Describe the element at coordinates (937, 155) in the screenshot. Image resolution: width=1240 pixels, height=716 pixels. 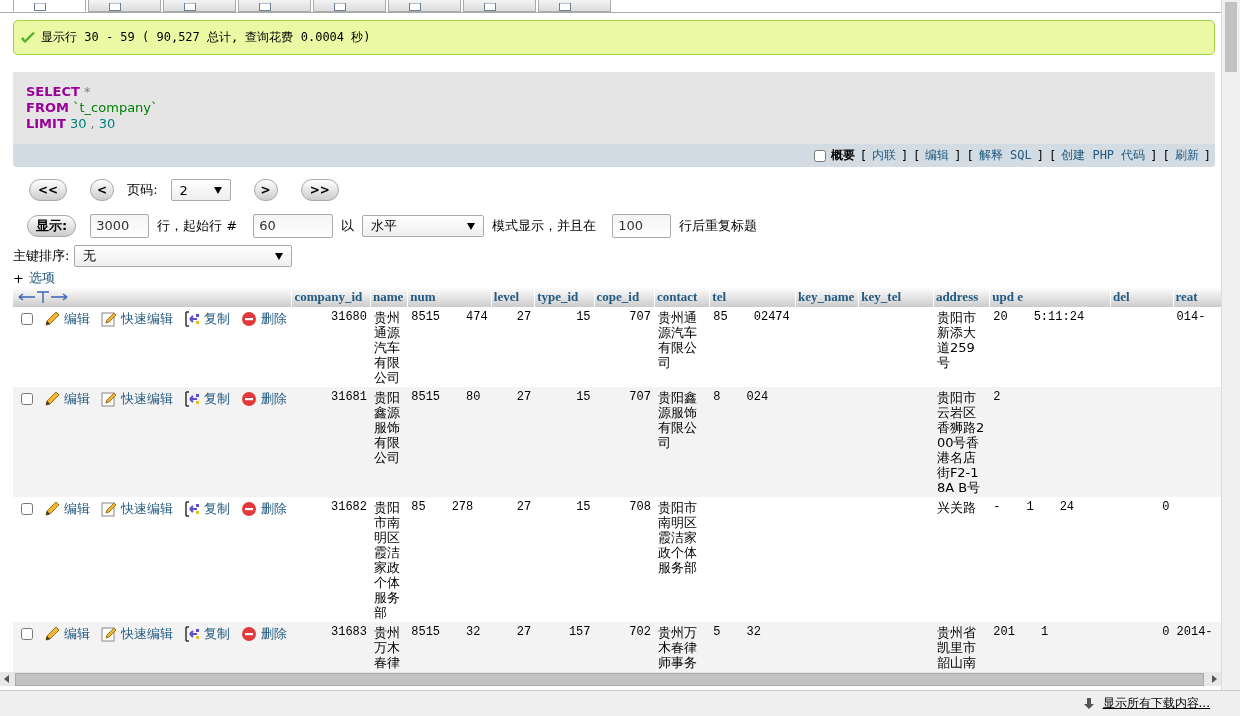
I see `sql-link: 编辑` at that location.